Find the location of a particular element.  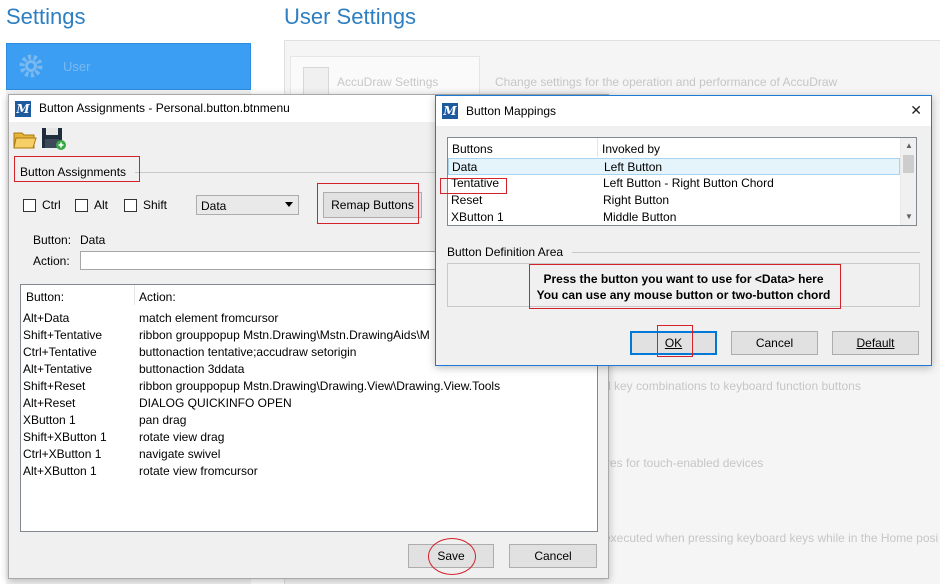

save-icon is located at coordinates (54, 139).